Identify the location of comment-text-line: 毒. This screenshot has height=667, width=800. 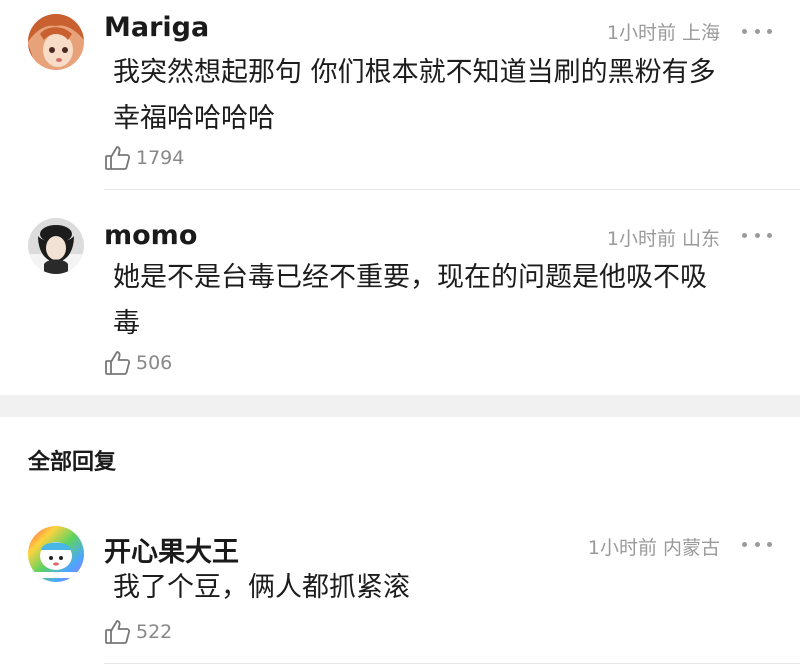
(126, 323).